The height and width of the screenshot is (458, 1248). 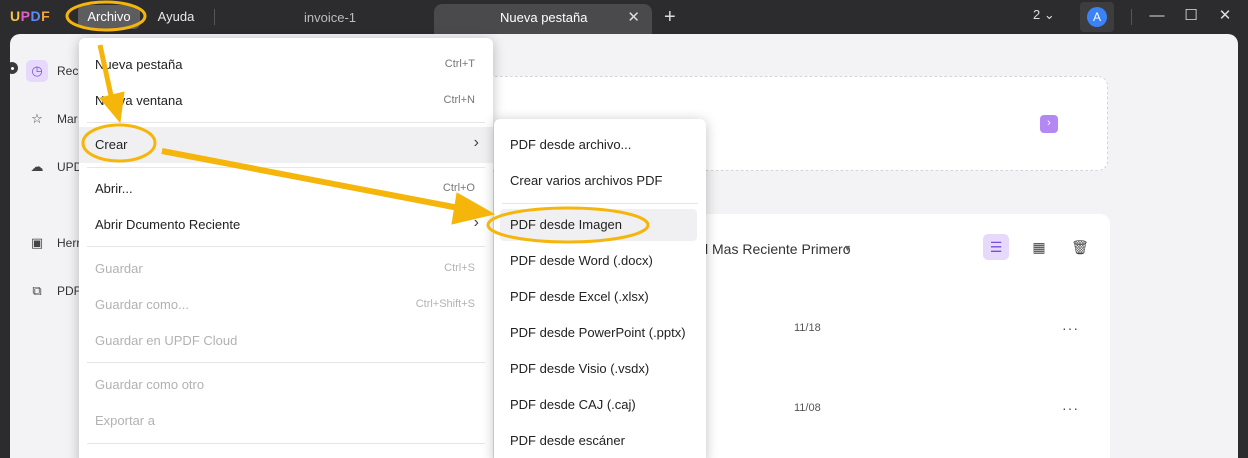 What do you see at coordinates (176, 17) in the screenshot?
I see `menu-ayuda: Ayuda` at bounding box center [176, 17].